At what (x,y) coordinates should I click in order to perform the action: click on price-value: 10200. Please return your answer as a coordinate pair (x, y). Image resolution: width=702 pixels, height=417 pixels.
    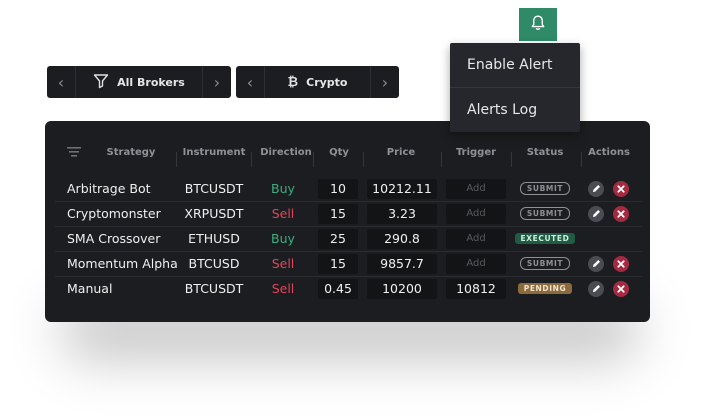
    Looking at the image, I should click on (402, 288).